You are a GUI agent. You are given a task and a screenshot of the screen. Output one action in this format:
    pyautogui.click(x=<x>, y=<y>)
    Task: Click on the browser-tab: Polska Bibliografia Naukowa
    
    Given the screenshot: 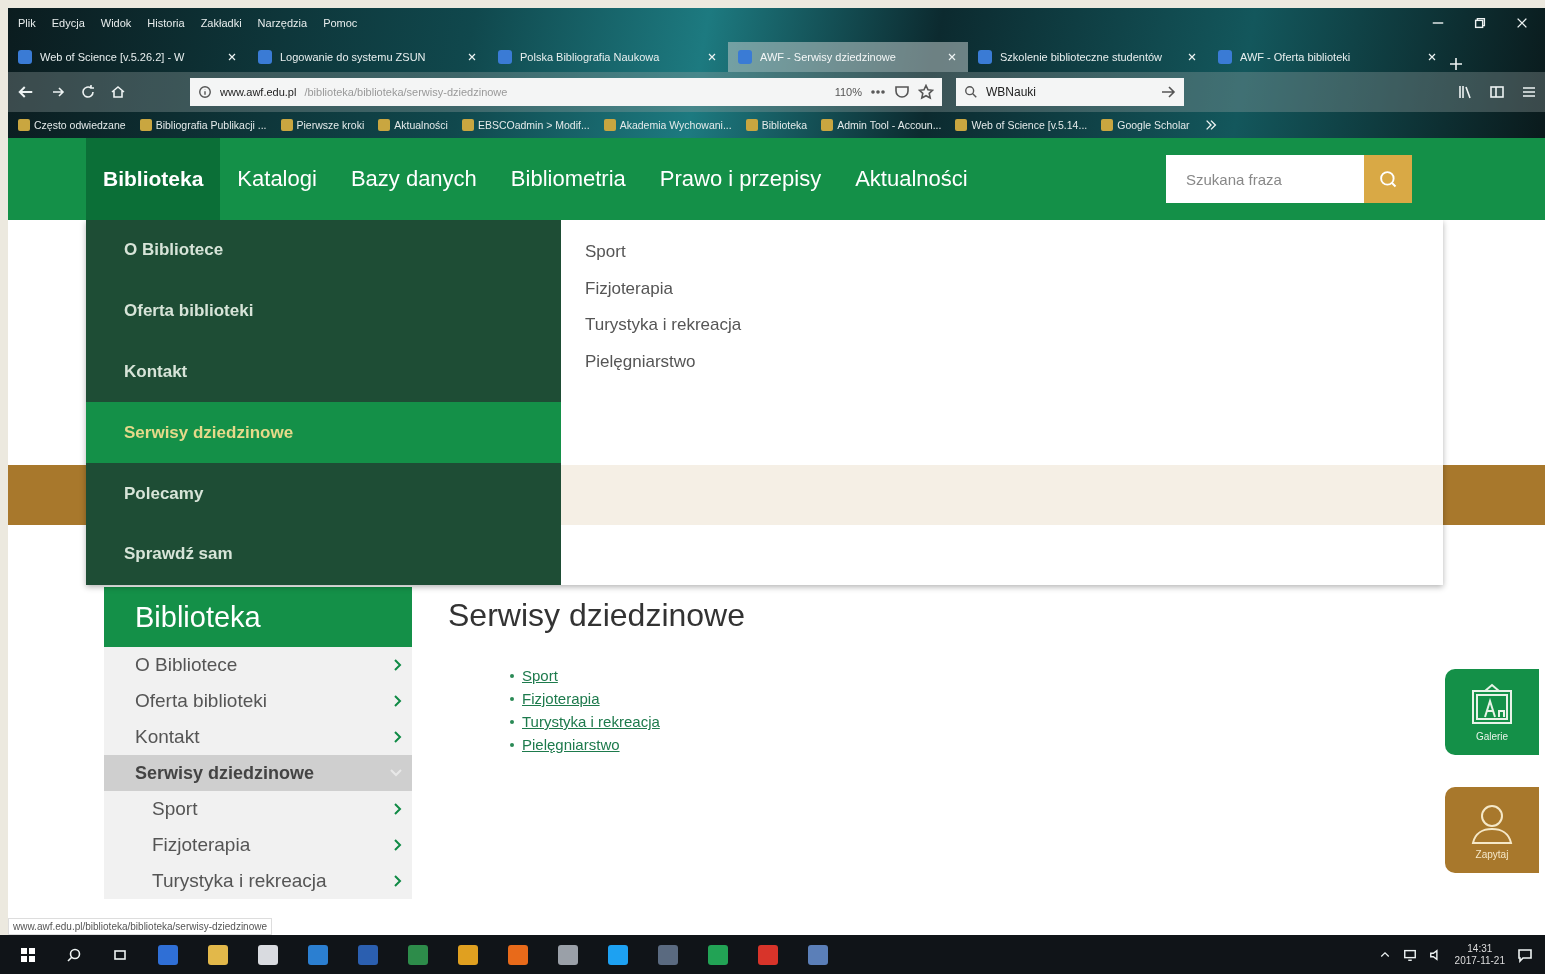 What is the action you would take?
    pyautogui.click(x=608, y=57)
    